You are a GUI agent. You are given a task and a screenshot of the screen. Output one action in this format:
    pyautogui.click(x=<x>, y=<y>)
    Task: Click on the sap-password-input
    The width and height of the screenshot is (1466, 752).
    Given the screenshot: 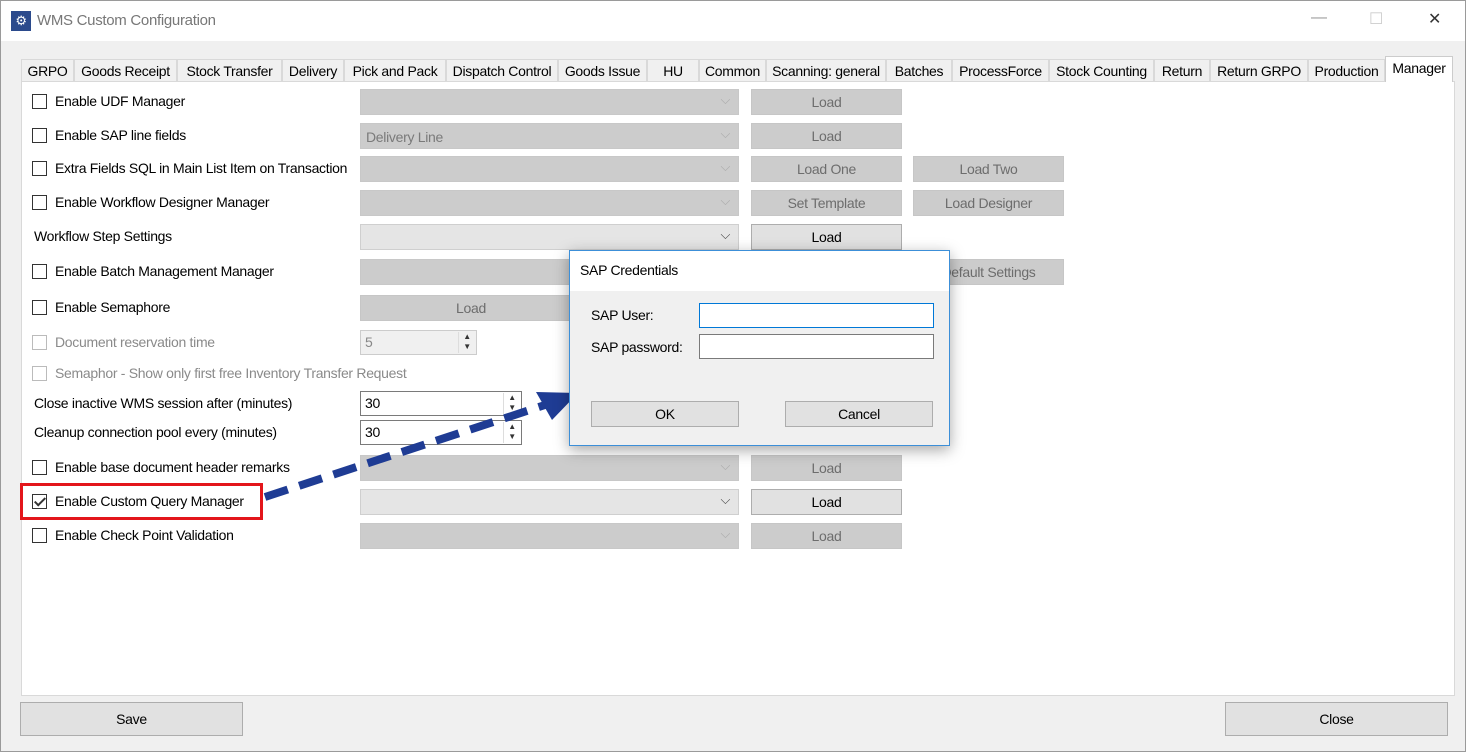 What is the action you would take?
    pyautogui.click(x=816, y=346)
    